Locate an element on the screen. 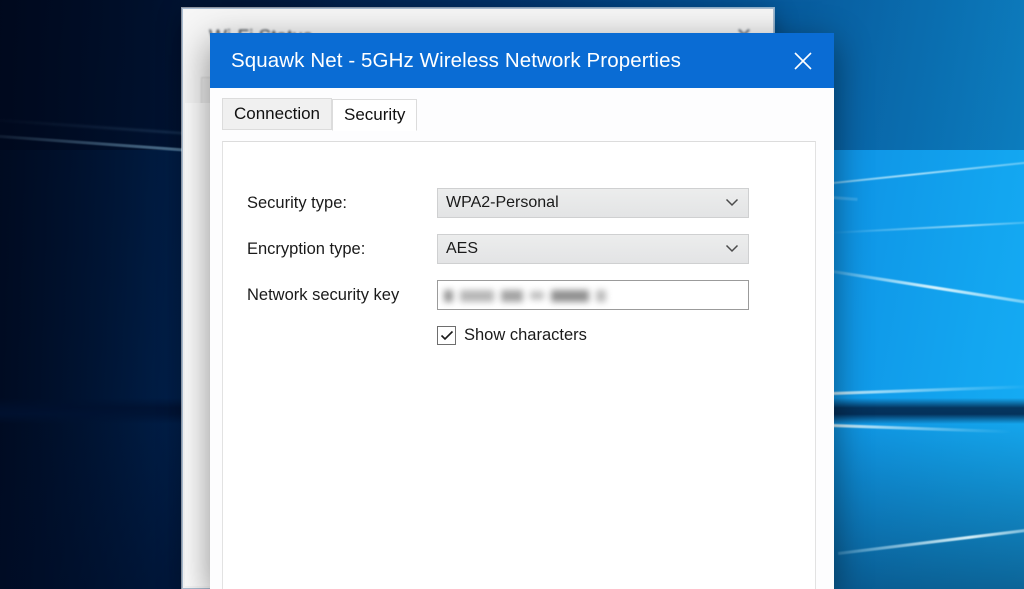 The width and height of the screenshot is (1024, 589). tab-security: Security is located at coordinates (375, 114).